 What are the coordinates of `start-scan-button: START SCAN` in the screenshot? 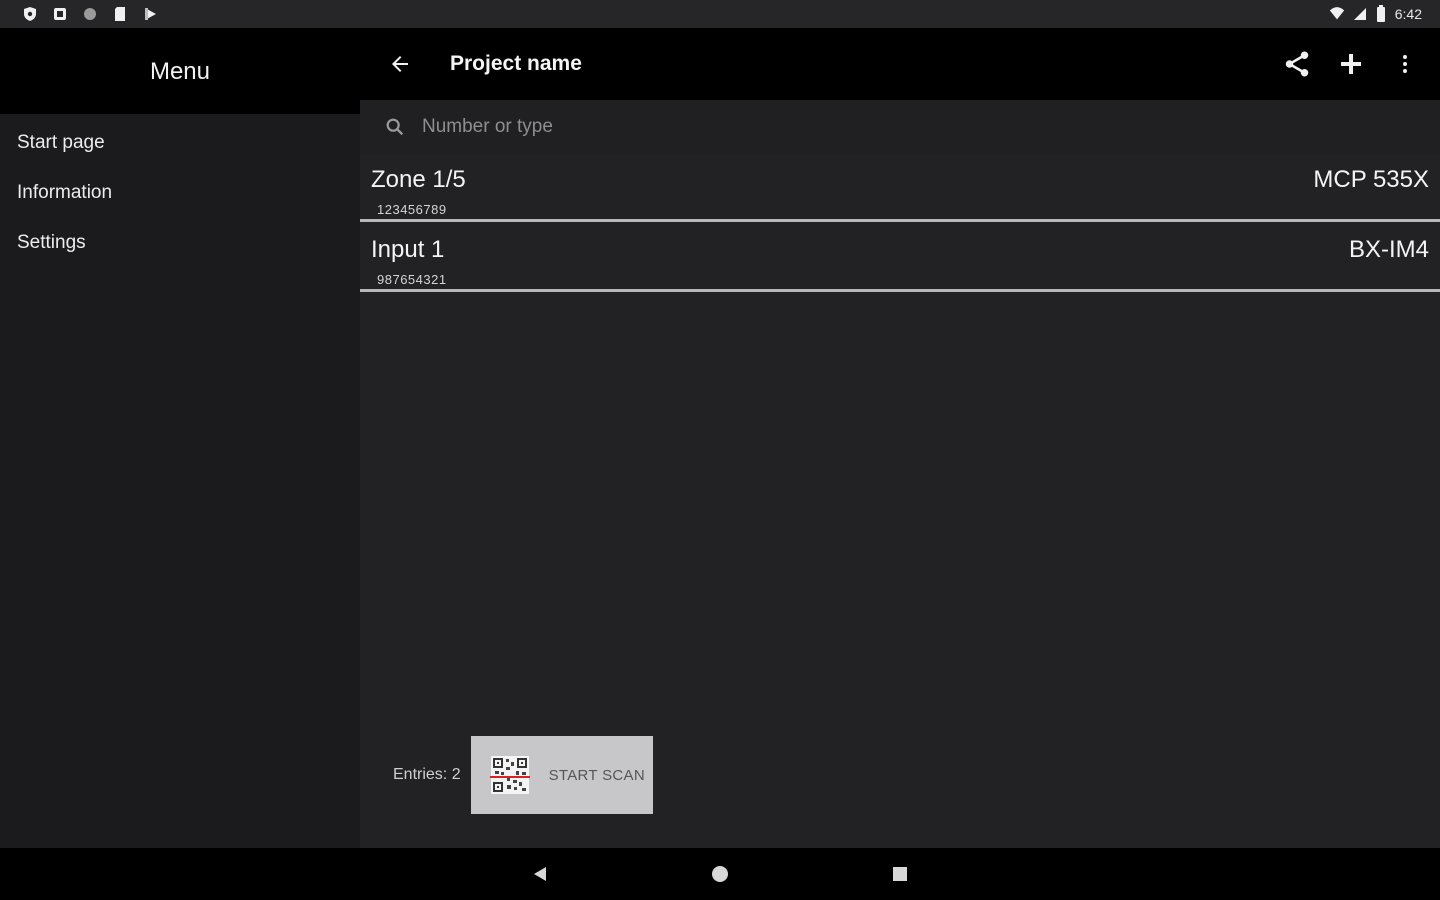 It's located at (561, 775).